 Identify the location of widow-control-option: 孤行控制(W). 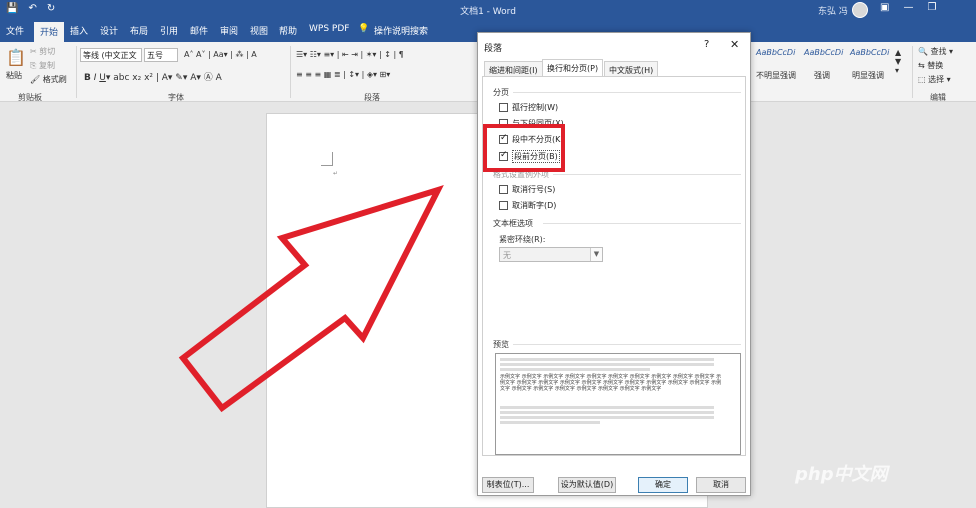
(528, 107).